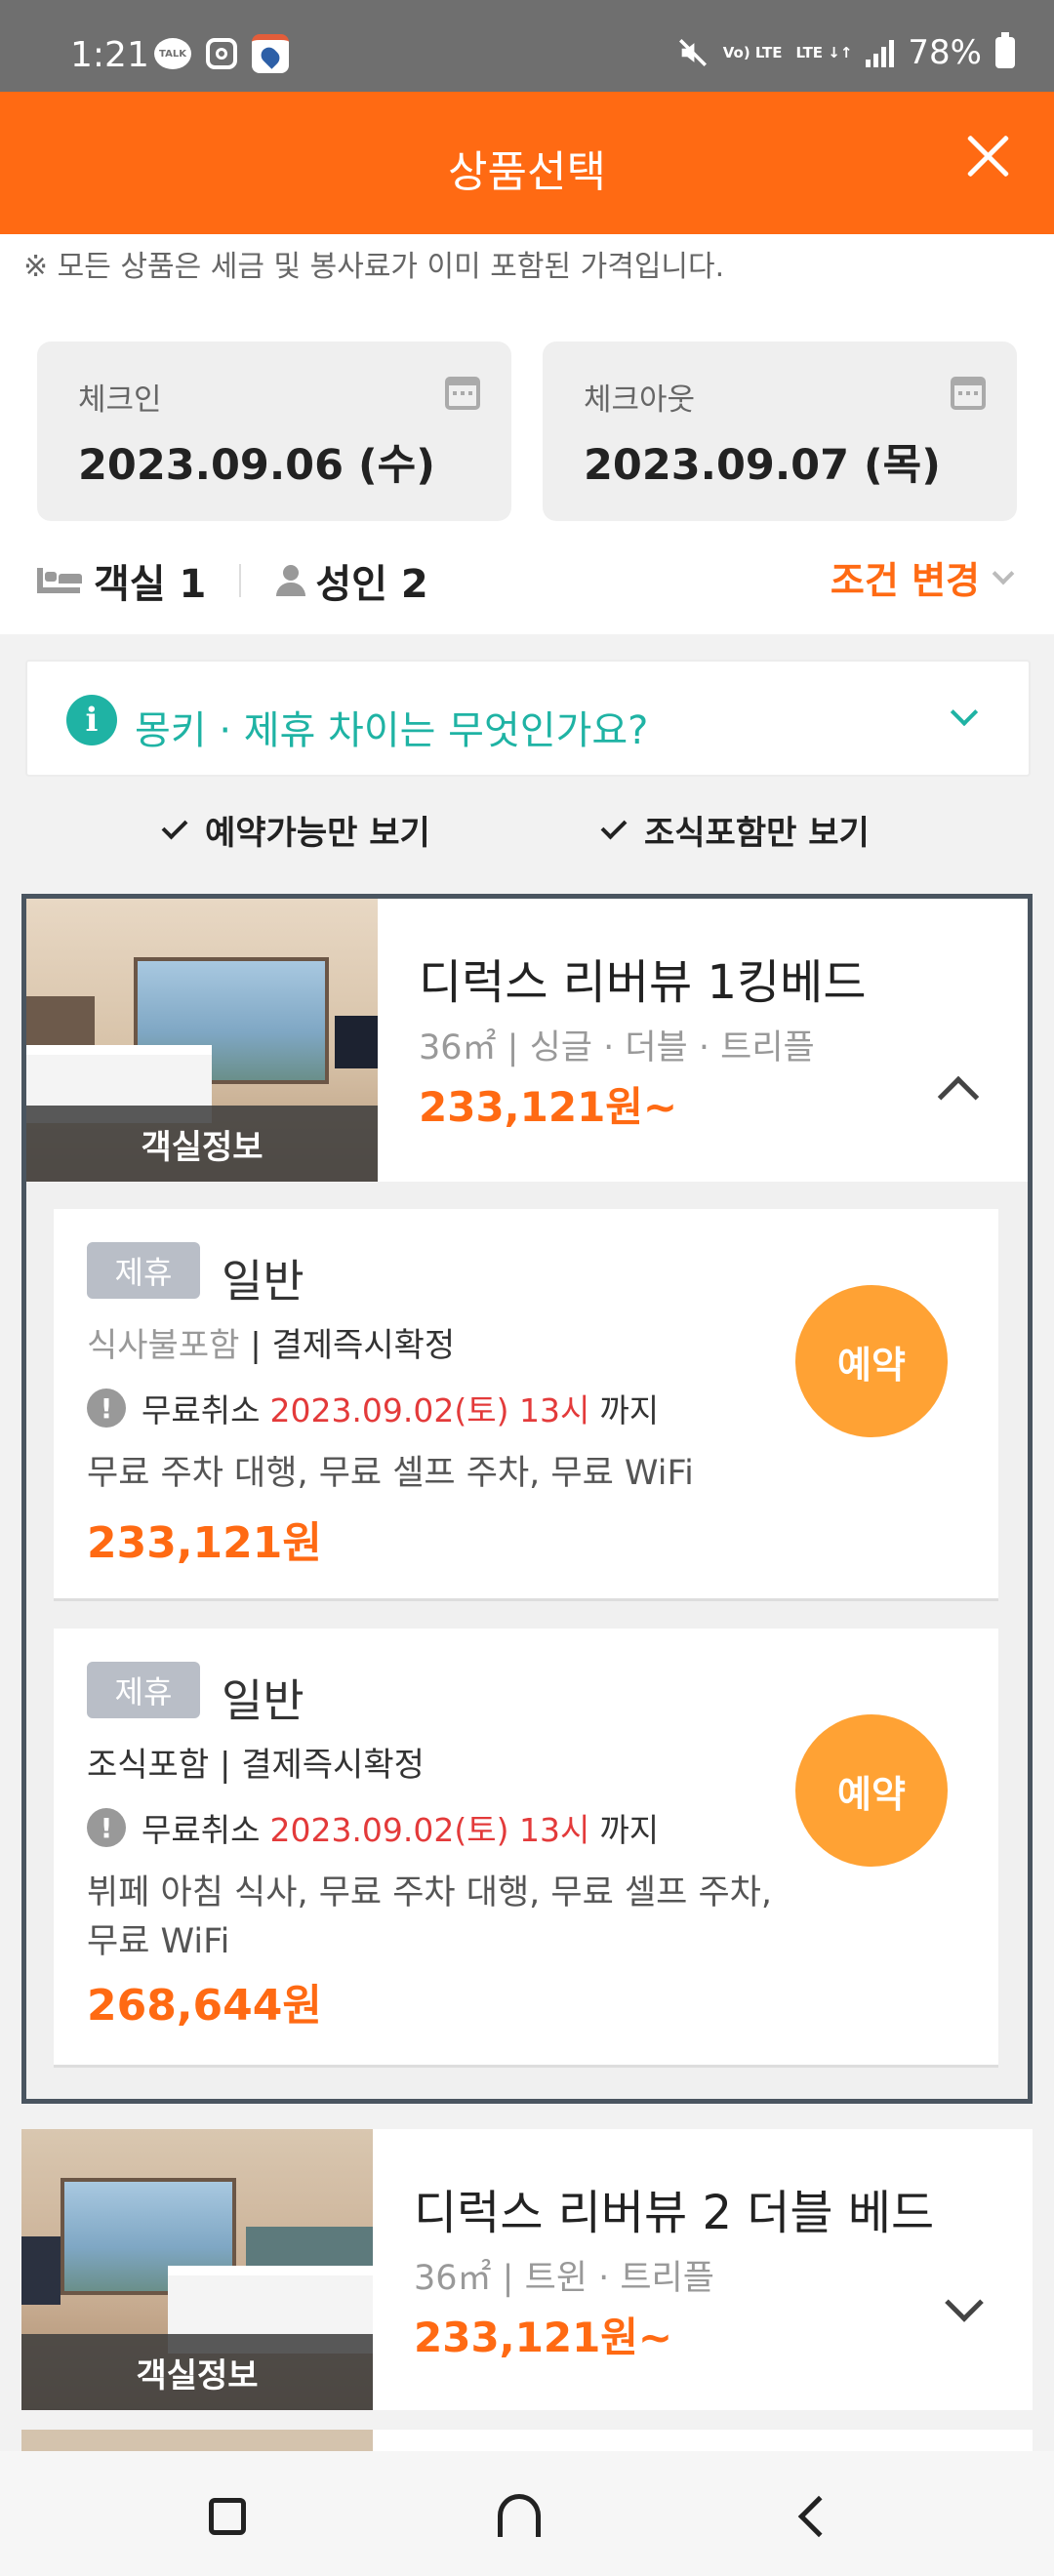  Describe the element at coordinates (204, 1543) in the screenshot. I see `offer-price: 233,121원` at that location.